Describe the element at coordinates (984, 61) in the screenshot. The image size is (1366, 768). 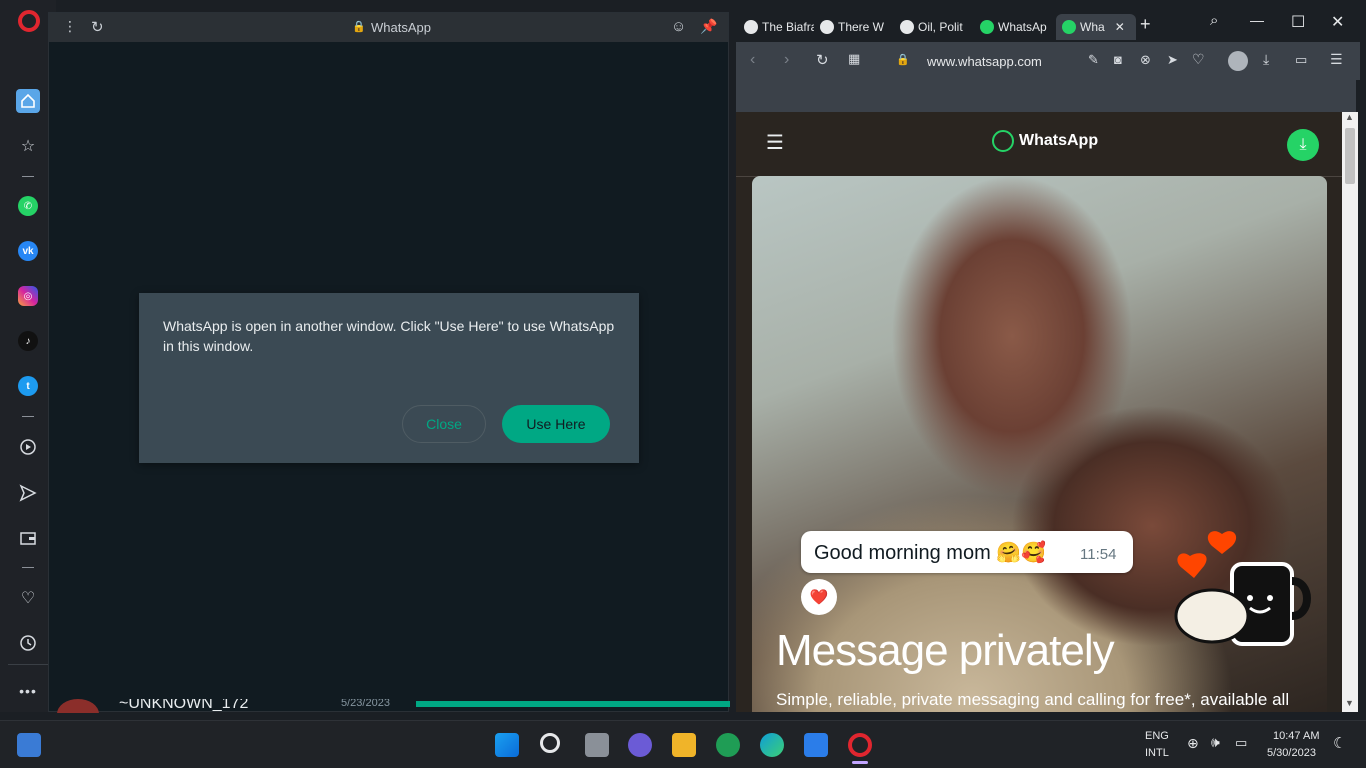
I see `url-field: www.whatsapp.com` at that location.